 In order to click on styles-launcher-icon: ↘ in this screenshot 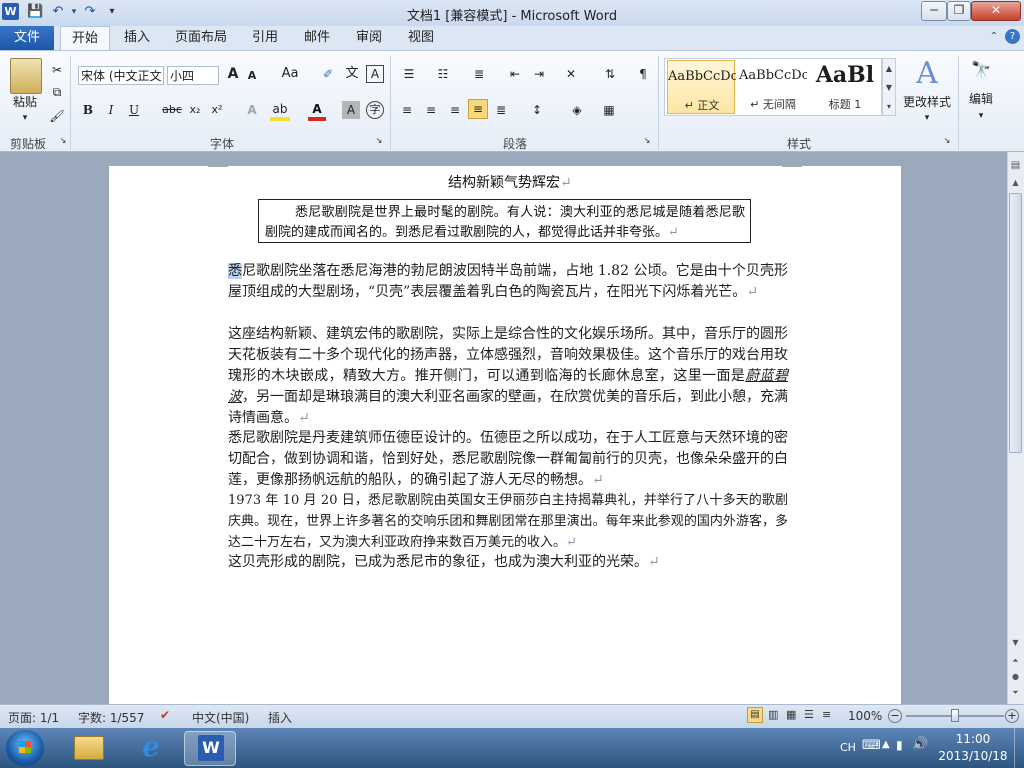, I will do `click(947, 141)`.